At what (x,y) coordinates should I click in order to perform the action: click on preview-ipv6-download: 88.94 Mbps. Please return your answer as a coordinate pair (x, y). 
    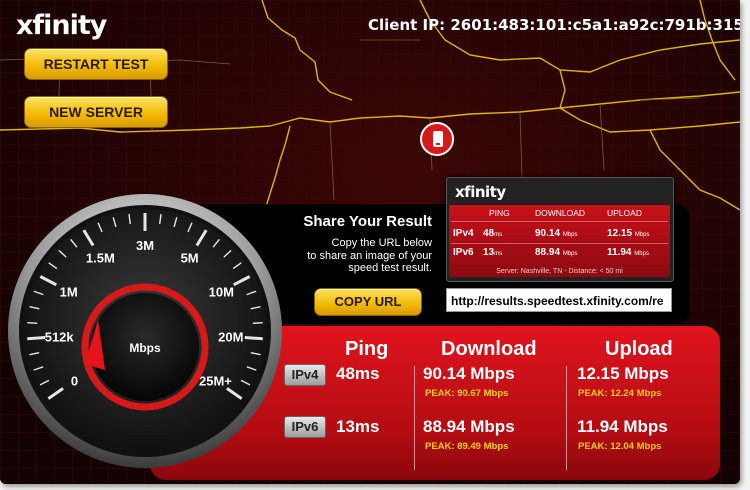
    Looking at the image, I should click on (556, 252).